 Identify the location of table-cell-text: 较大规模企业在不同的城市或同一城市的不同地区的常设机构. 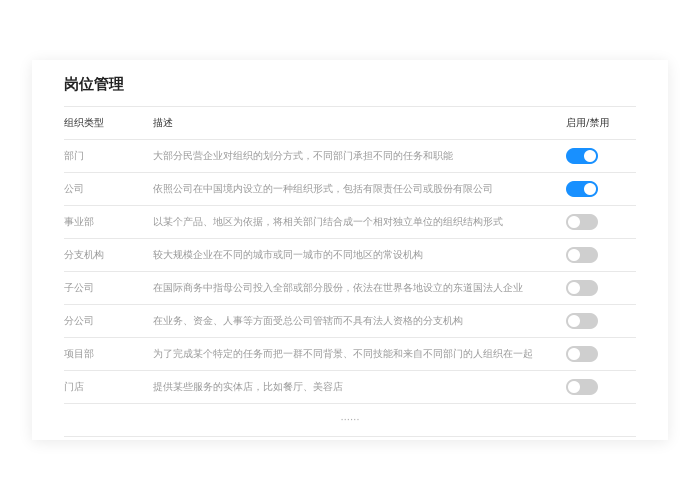
(288, 255).